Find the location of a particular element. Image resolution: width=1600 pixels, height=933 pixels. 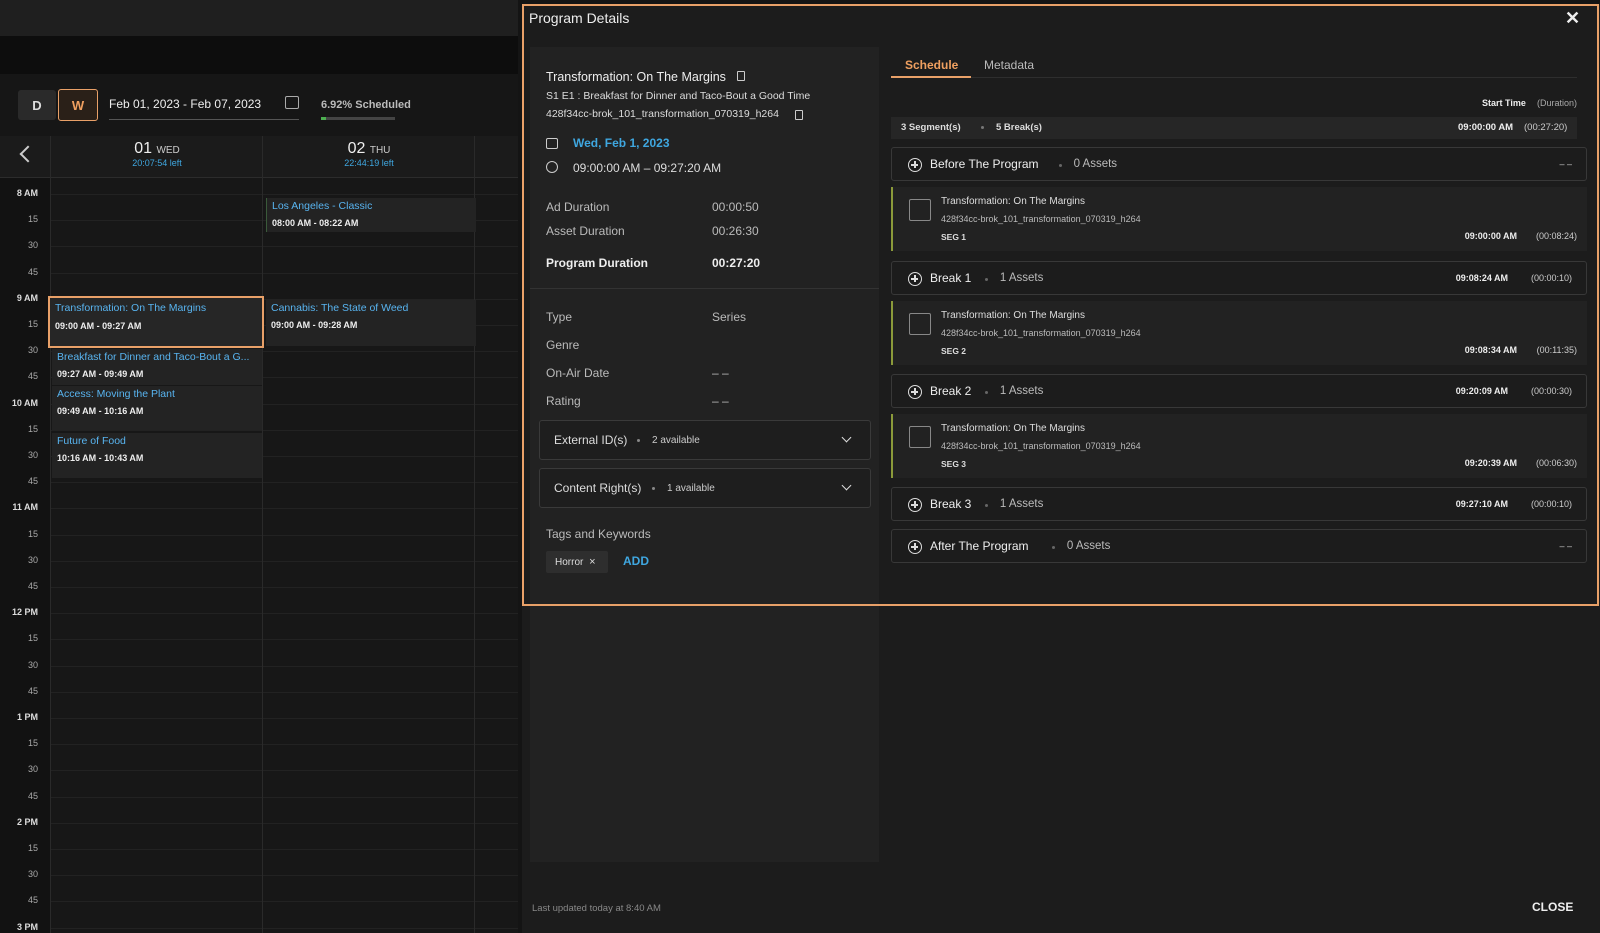

break-row: Break 3 1 Assets 09:27:10 AM (00:00:10) is located at coordinates (1239, 504).